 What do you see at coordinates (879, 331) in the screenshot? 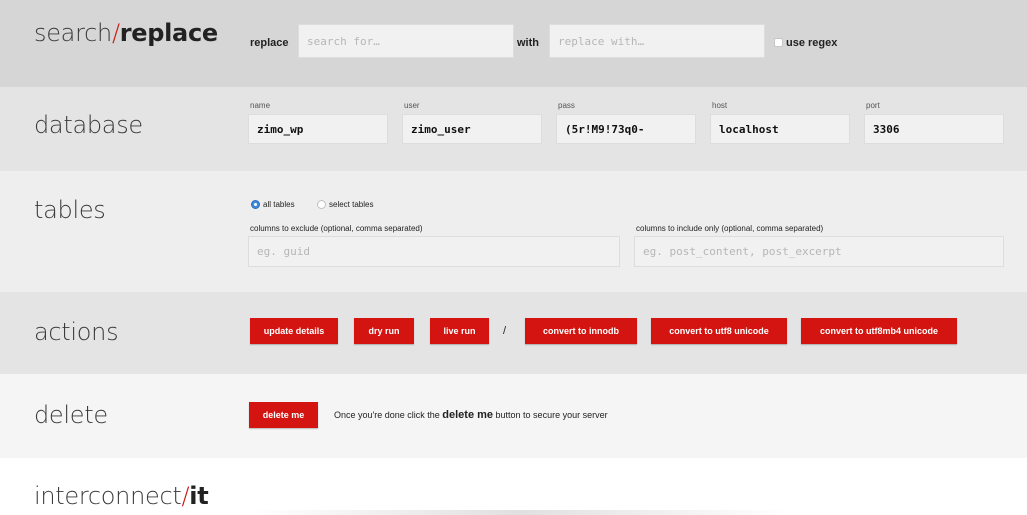
I see `convert-utf8mb4-button: convert to utf8mb4 unicode` at bounding box center [879, 331].